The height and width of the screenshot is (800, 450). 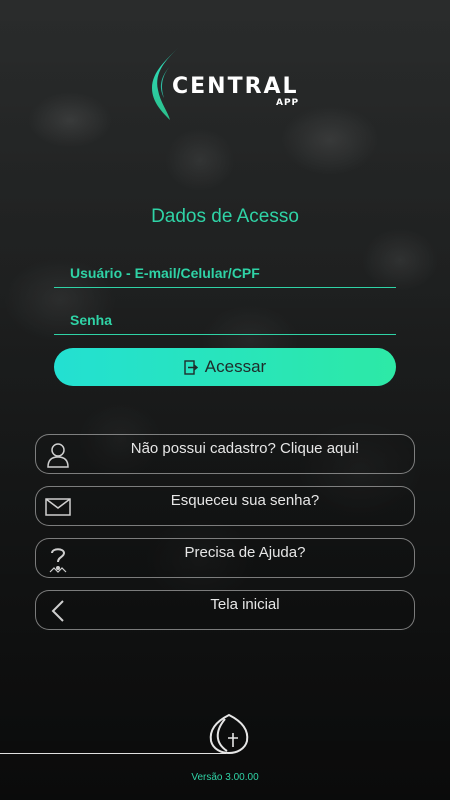 I want to click on app-logo: CENTRAL APP, so click(x=228, y=84).